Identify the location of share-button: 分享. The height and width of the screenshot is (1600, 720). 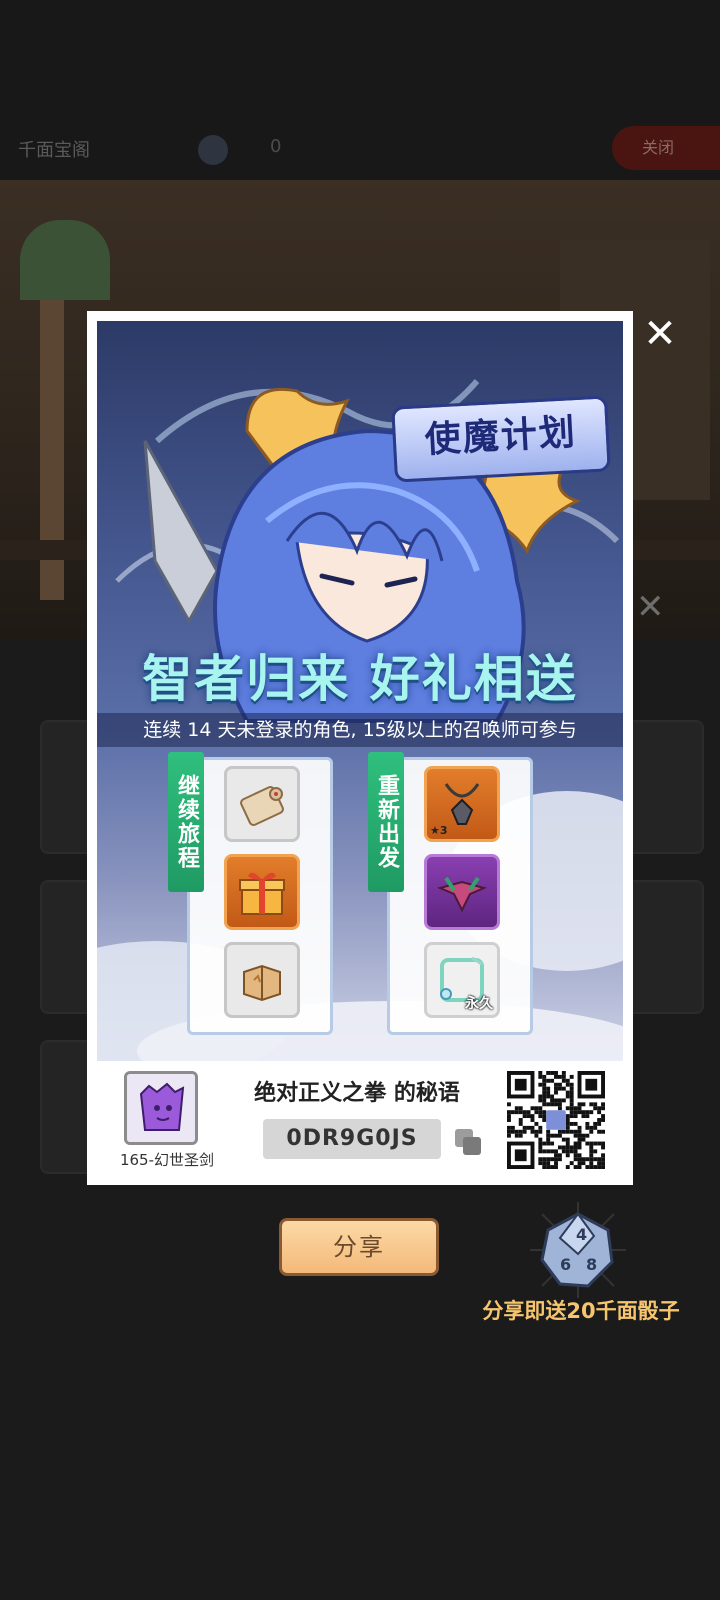
(359, 1247).